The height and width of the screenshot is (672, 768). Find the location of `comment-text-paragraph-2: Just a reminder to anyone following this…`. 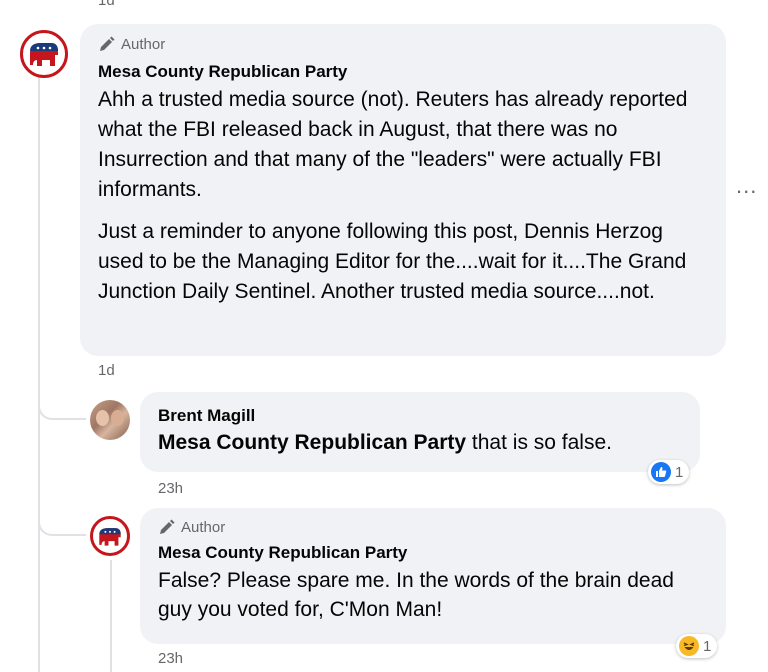

comment-text-paragraph-2: Just a reminder to anyone following this… is located at coordinates (392, 261).